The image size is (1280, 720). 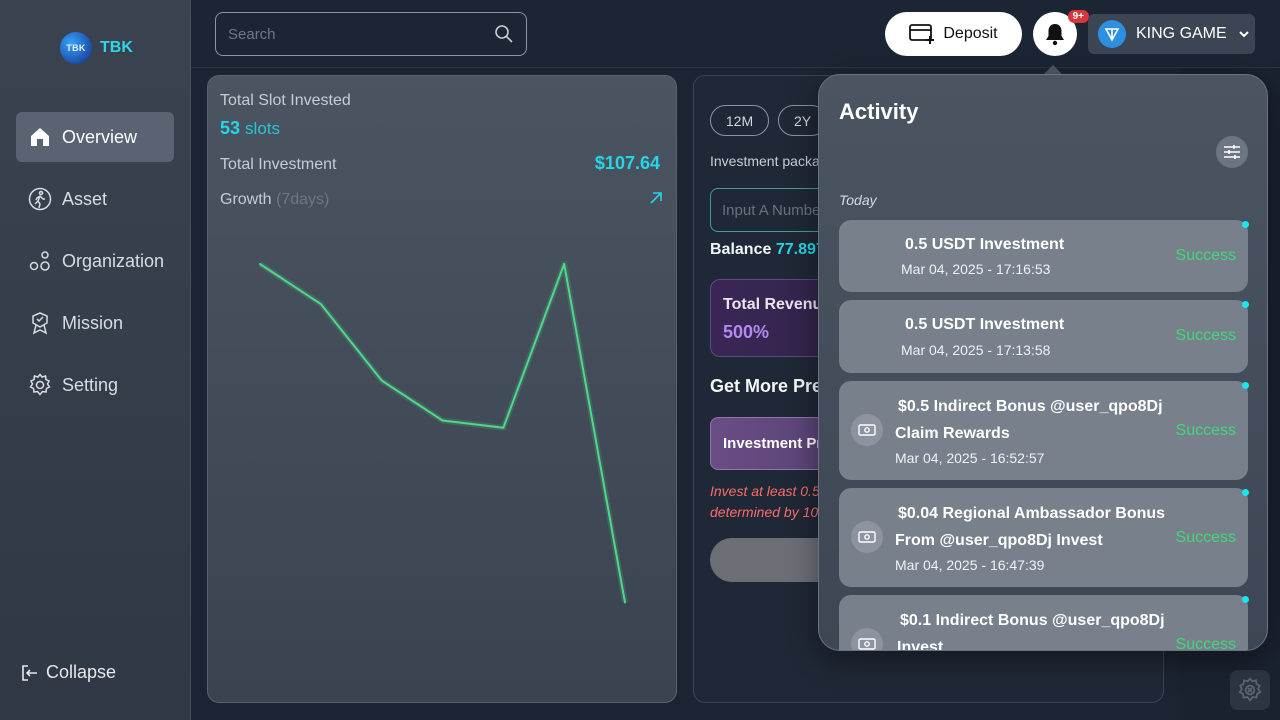 What do you see at coordinates (765, 502) in the screenshot?
I see `investment-warning: Invest at least 0.5 determined by 10` at bounding box center [765, 502].